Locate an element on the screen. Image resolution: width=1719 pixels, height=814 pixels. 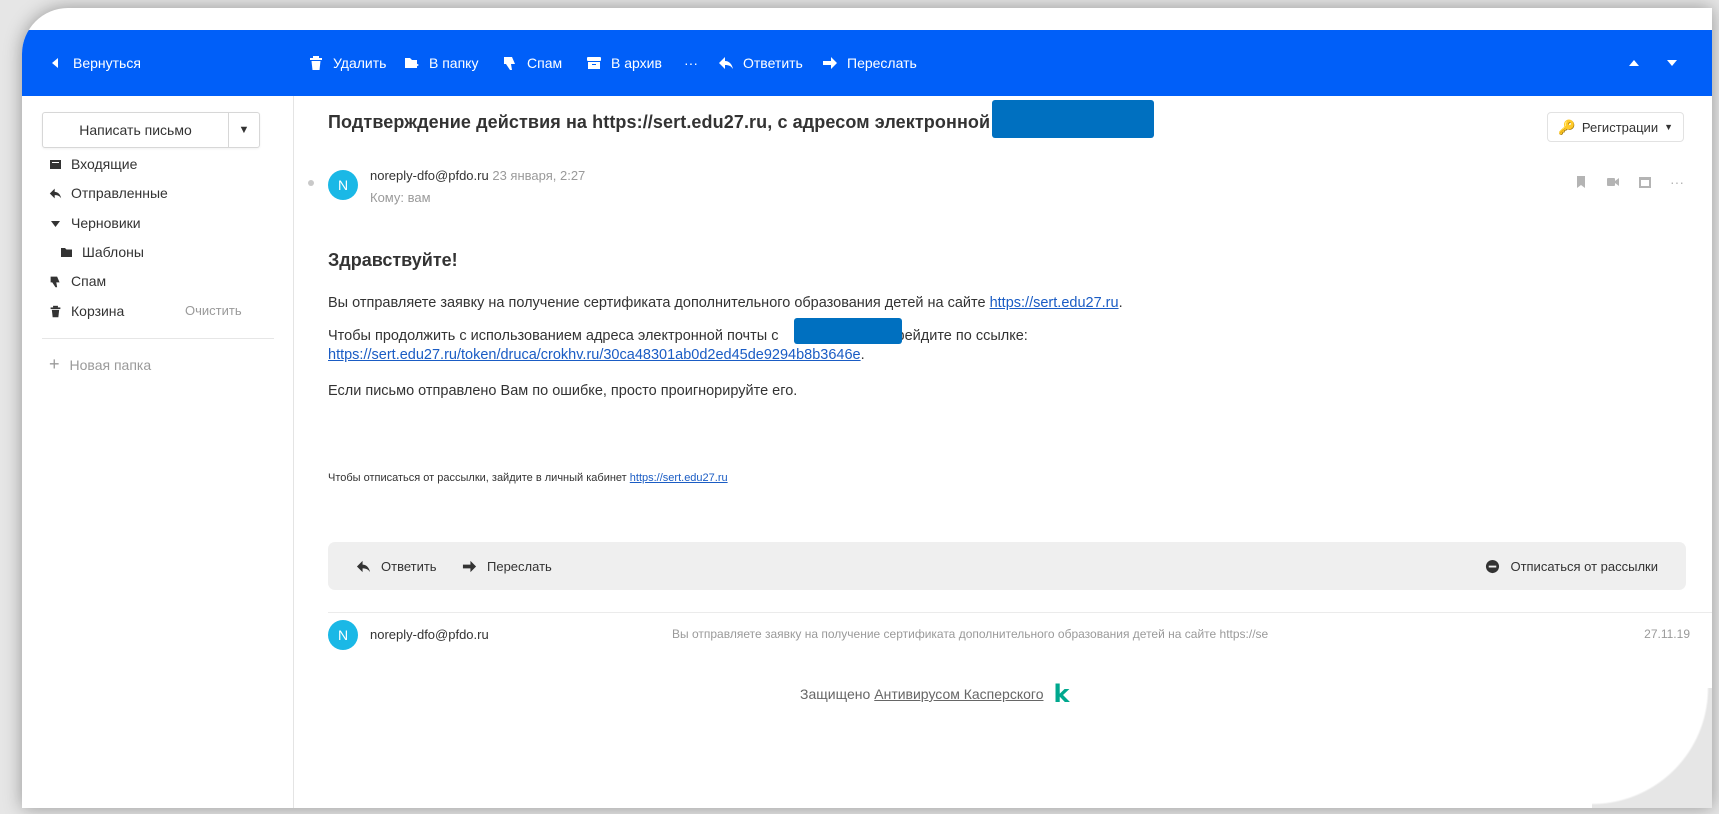
reply-button: Ответить is located at coordinates (760, 63).